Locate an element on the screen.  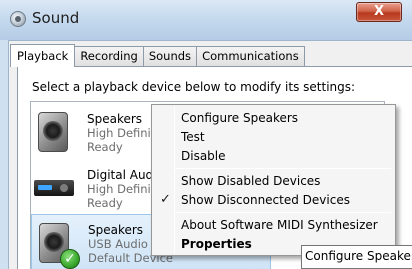
checkmark-icon: ✓ is located at coordinates (165, 199).